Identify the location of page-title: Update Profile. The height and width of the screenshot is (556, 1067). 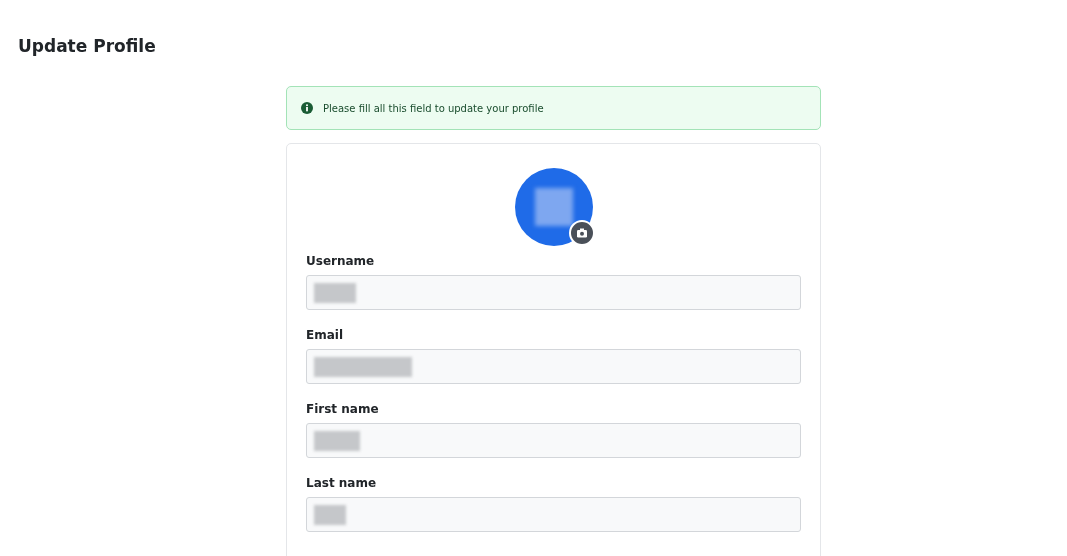
(87, 46).